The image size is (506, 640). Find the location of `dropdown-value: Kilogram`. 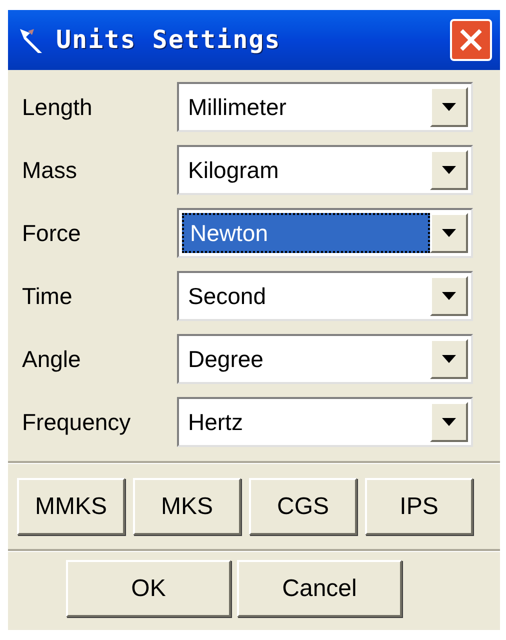

dropdown-value: Kilogram is located at coordinates (233, 170).